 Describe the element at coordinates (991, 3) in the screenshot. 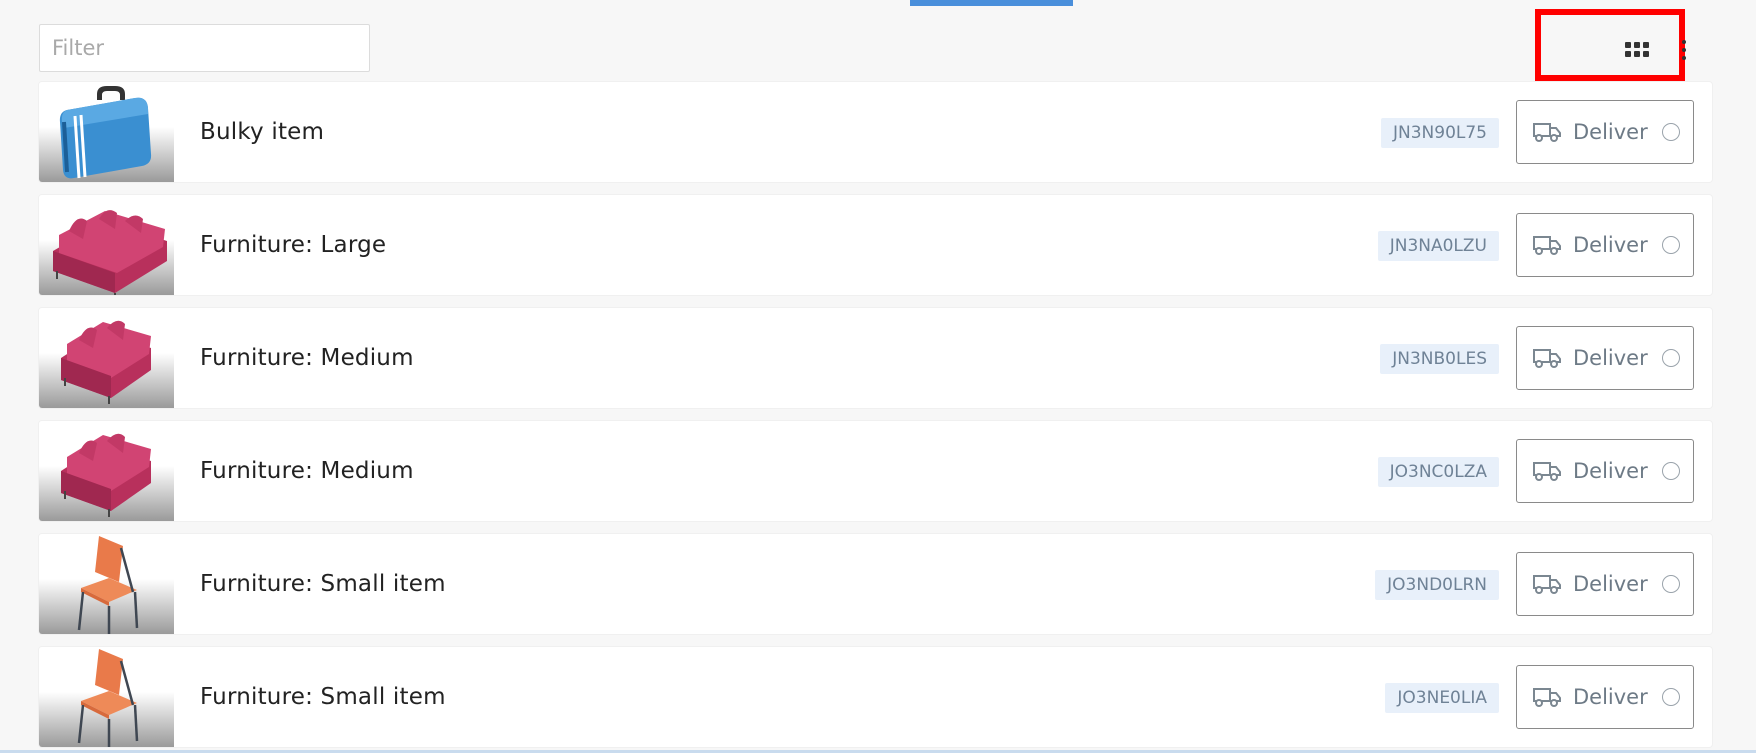

I see `active-tab-indicator` at that location.